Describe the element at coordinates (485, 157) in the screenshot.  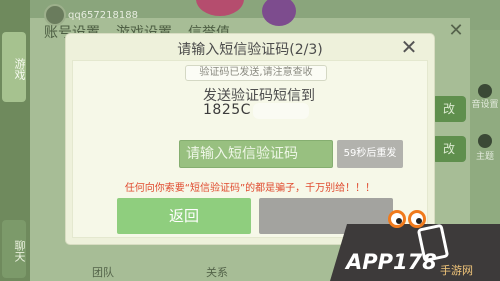
I see `right-item-theme: 主题` at that location.